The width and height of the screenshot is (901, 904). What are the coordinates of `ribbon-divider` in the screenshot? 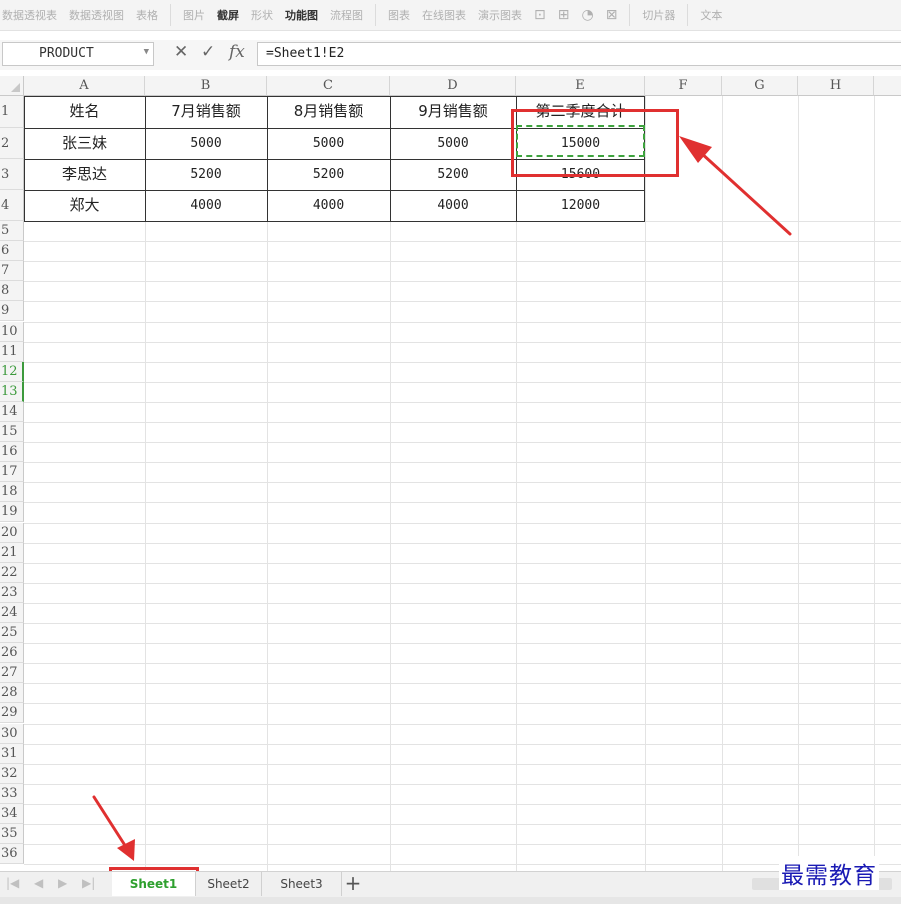 It's located at (170, 15).